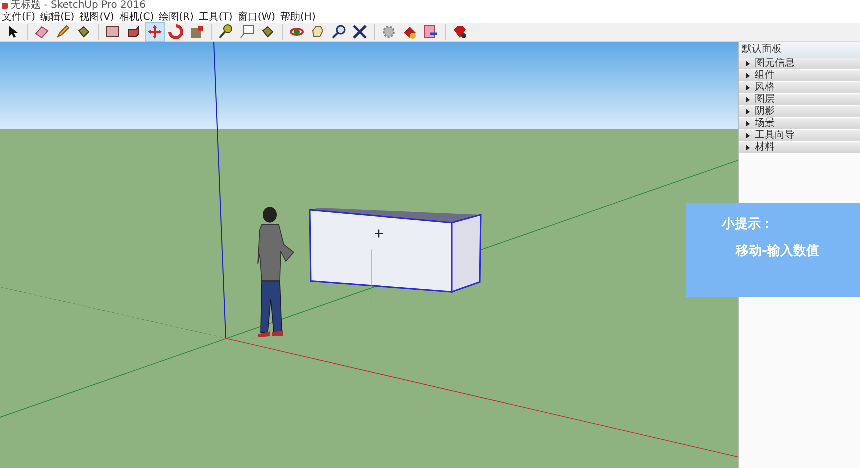  What do you see at coordinates (395, 256) in the screenshot?
I see `box-drawing` at bounding box center [395, 256].